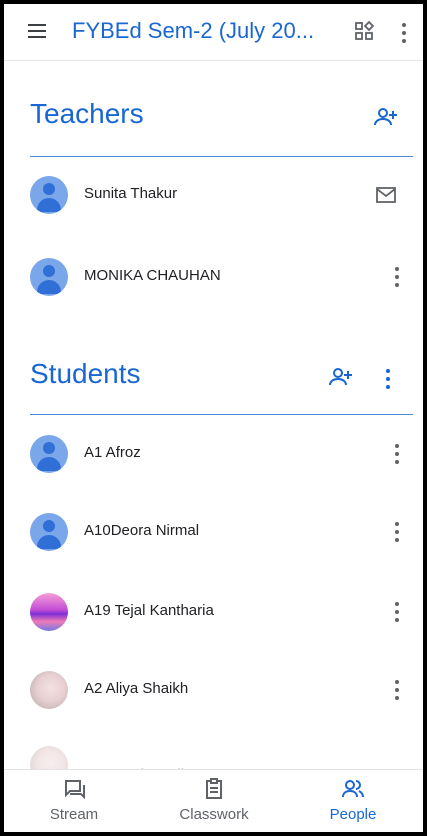 The image size is (427, 836). Describe the element at coordinates (213, 378) in the screenshot. I see `students-section-header: Students` at that location.